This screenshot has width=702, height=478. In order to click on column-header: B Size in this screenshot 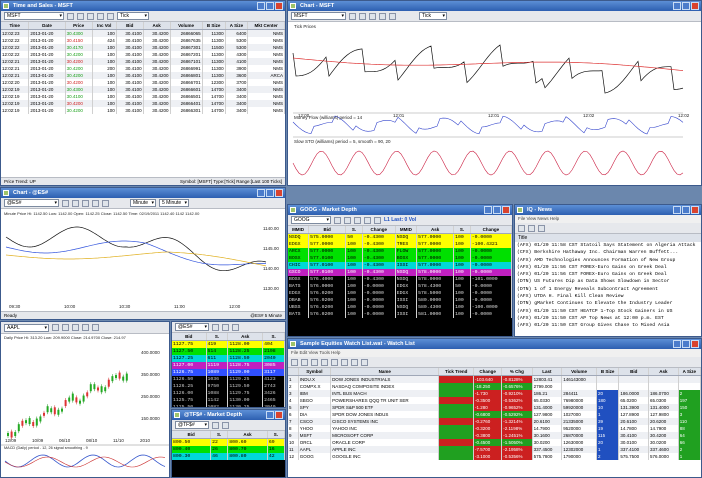, I will do `click(608, 372)`.